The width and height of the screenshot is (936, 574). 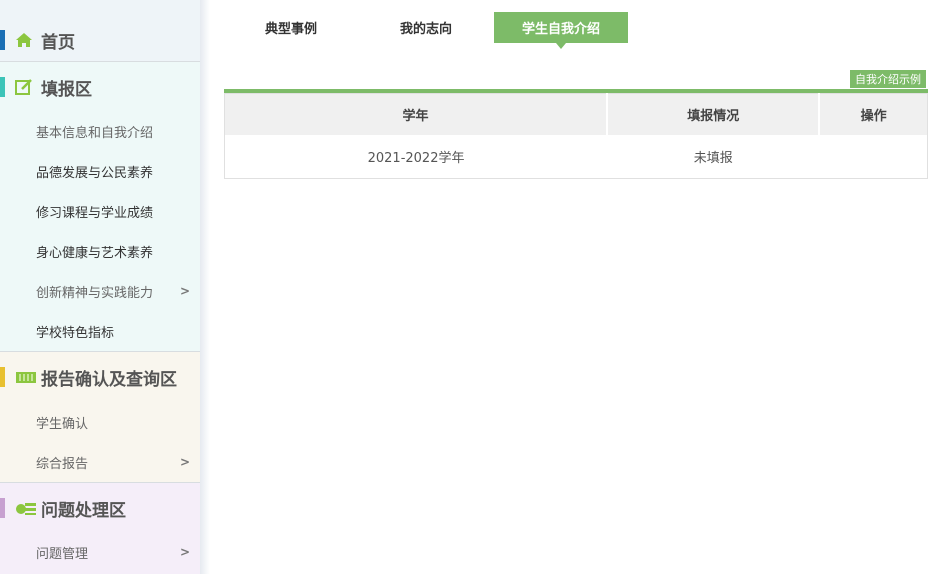 What do you see at coordinates (714, 114) in the screenshot?
I see `column-header-status: 填报情况` at bounding box center [714, 114].